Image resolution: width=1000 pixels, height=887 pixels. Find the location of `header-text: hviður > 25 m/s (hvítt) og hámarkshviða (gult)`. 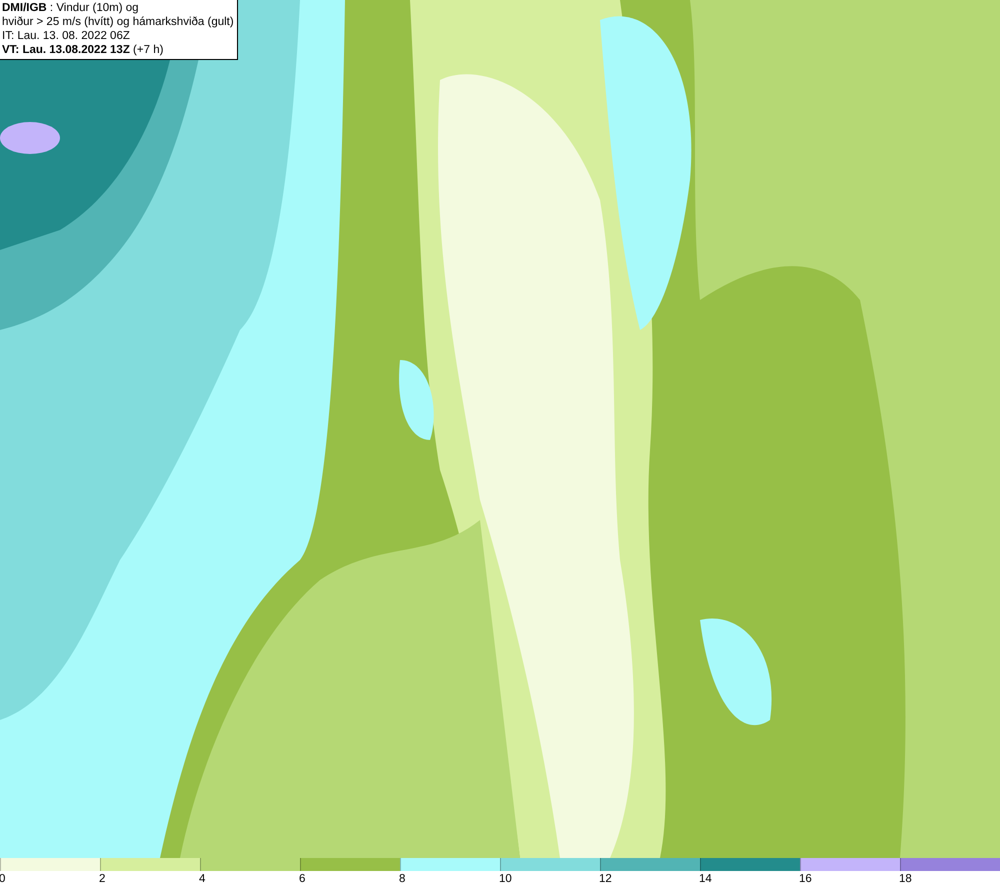

header-text: hviður > 25 m/s (hvítt) og hámarkshviða (gult) is located at coordinates (118, 22).